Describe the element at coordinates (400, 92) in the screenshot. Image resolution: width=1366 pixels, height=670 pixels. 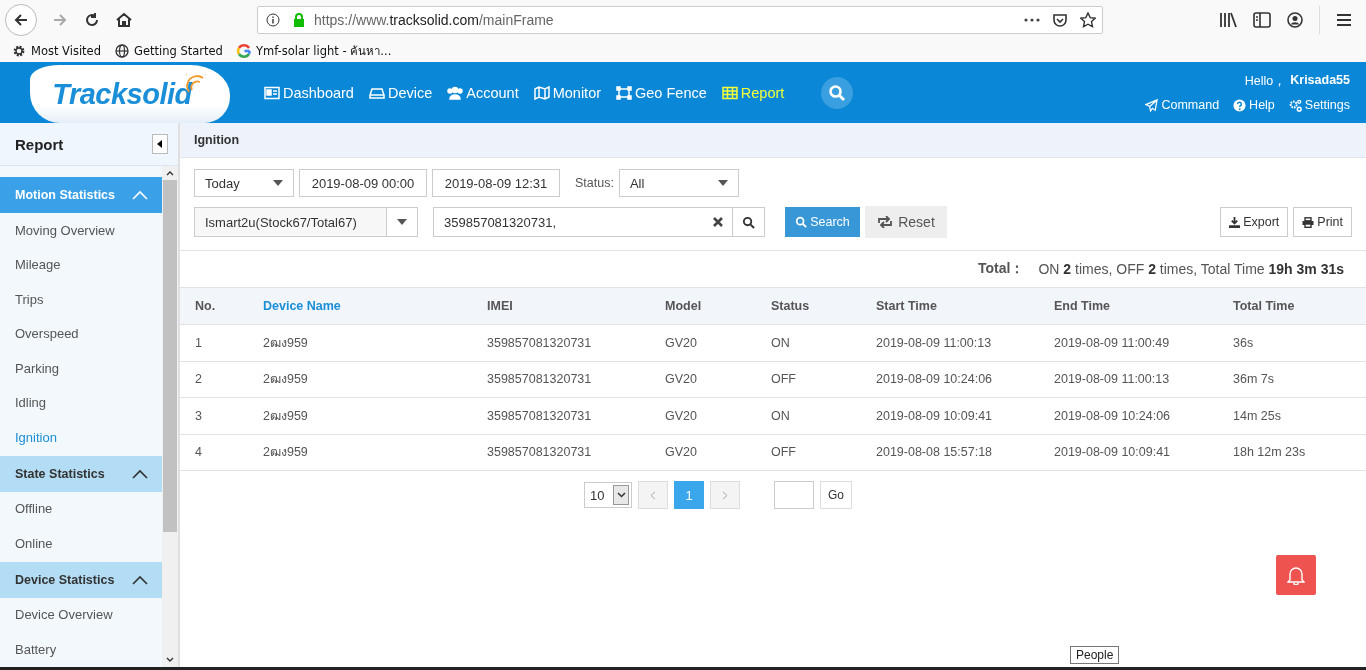
I see `nav-tab: Device` at that location.